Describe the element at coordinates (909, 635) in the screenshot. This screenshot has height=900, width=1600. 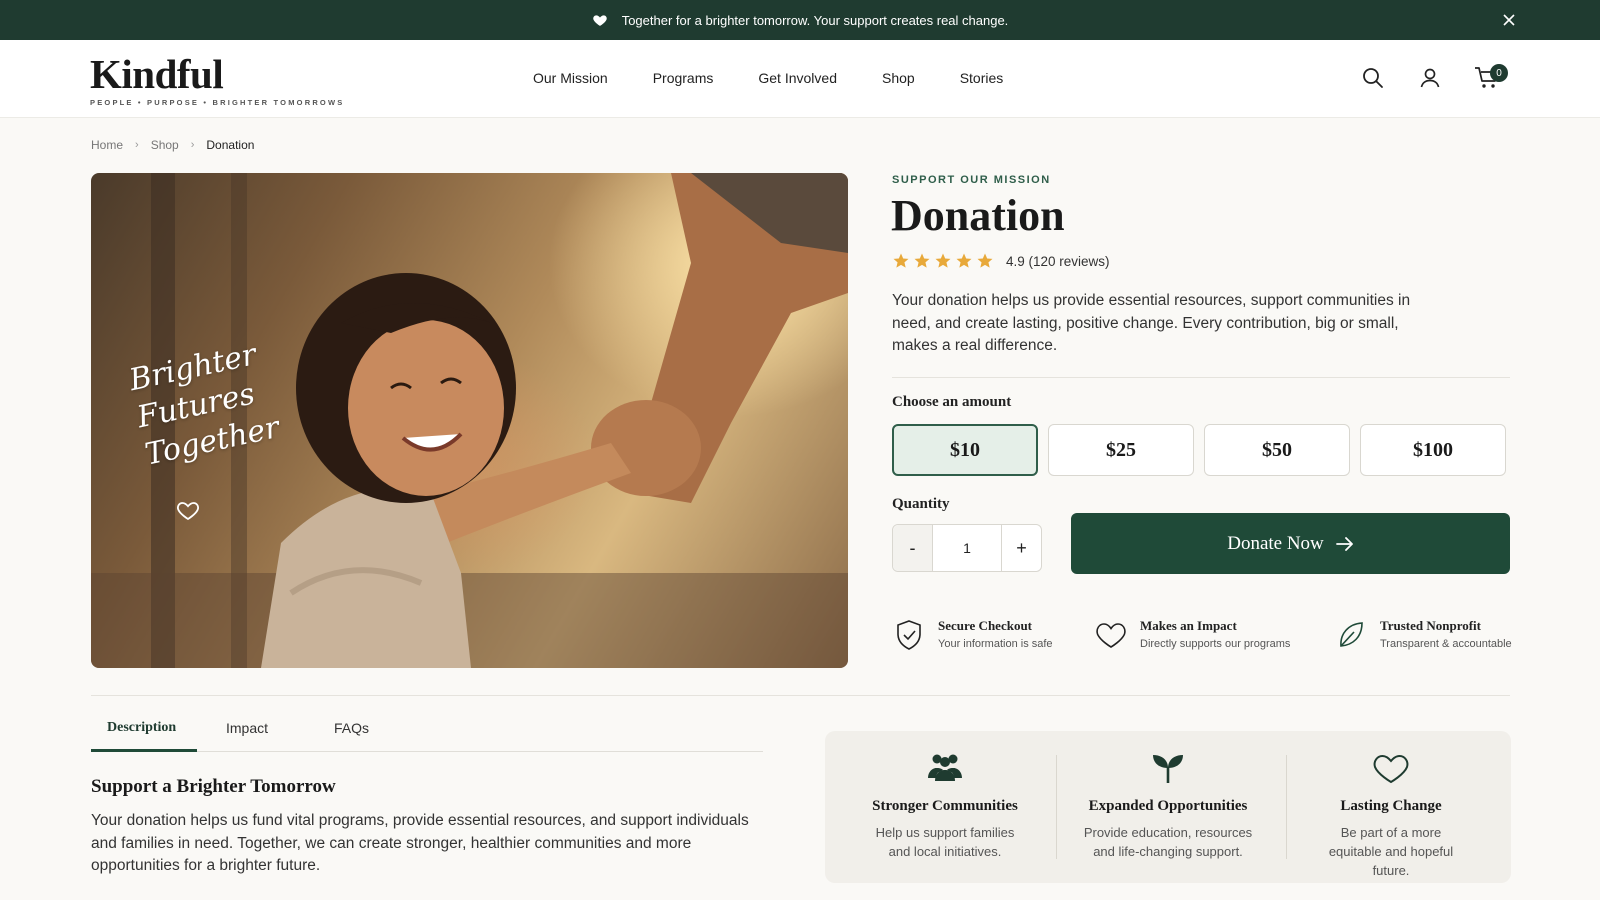
I see `shield-check-icon` at that location.